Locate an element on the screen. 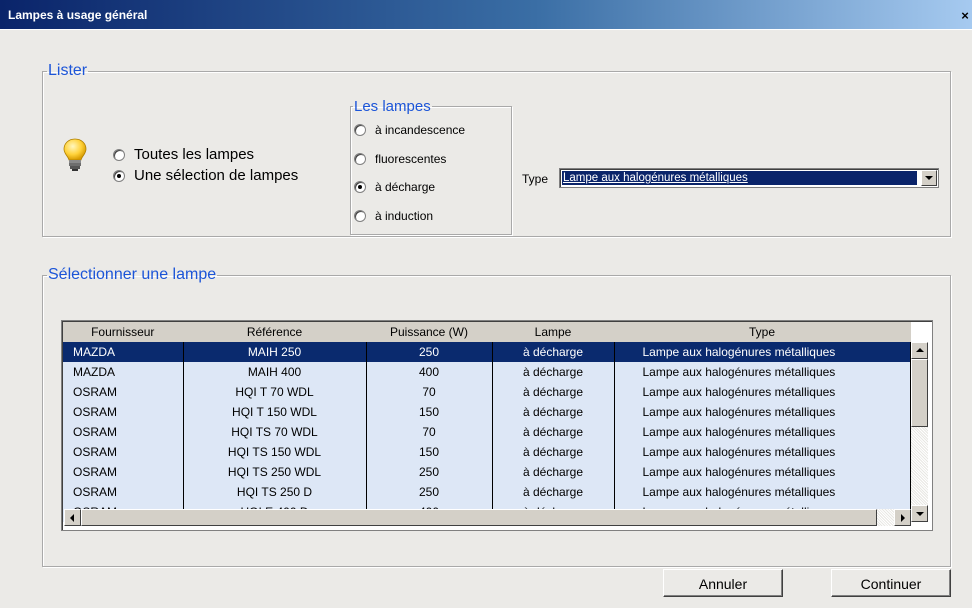 The width and height of the screenshot is (972, 608). chevron-down-icon is located at coordinates (929, 178).